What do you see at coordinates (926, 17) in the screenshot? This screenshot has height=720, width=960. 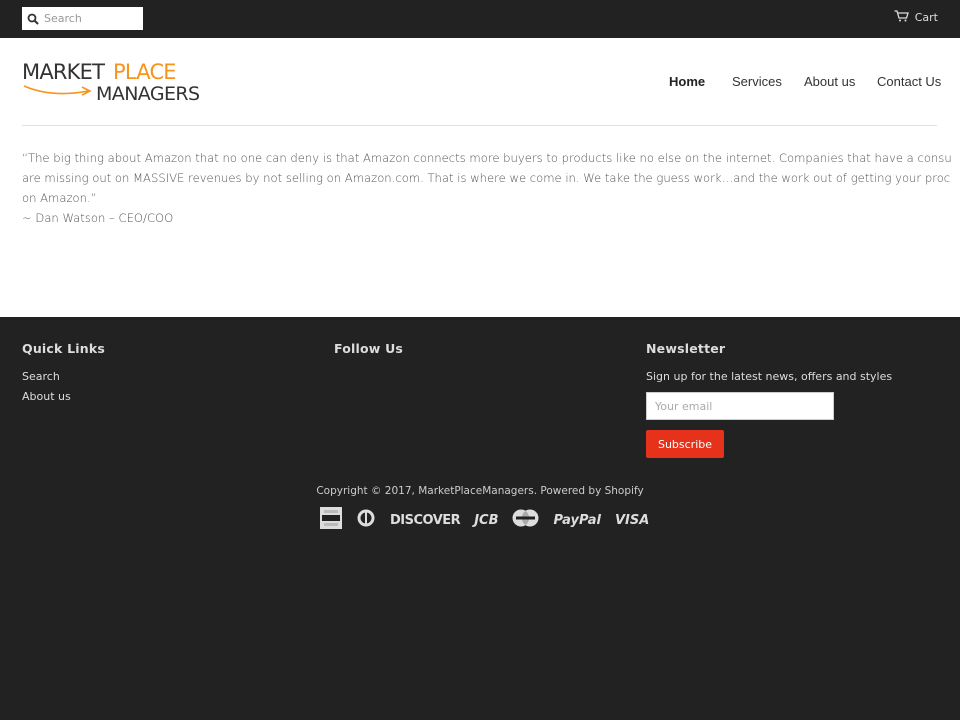 I see `cart-label: Cart` at bounding box center [926, 17].